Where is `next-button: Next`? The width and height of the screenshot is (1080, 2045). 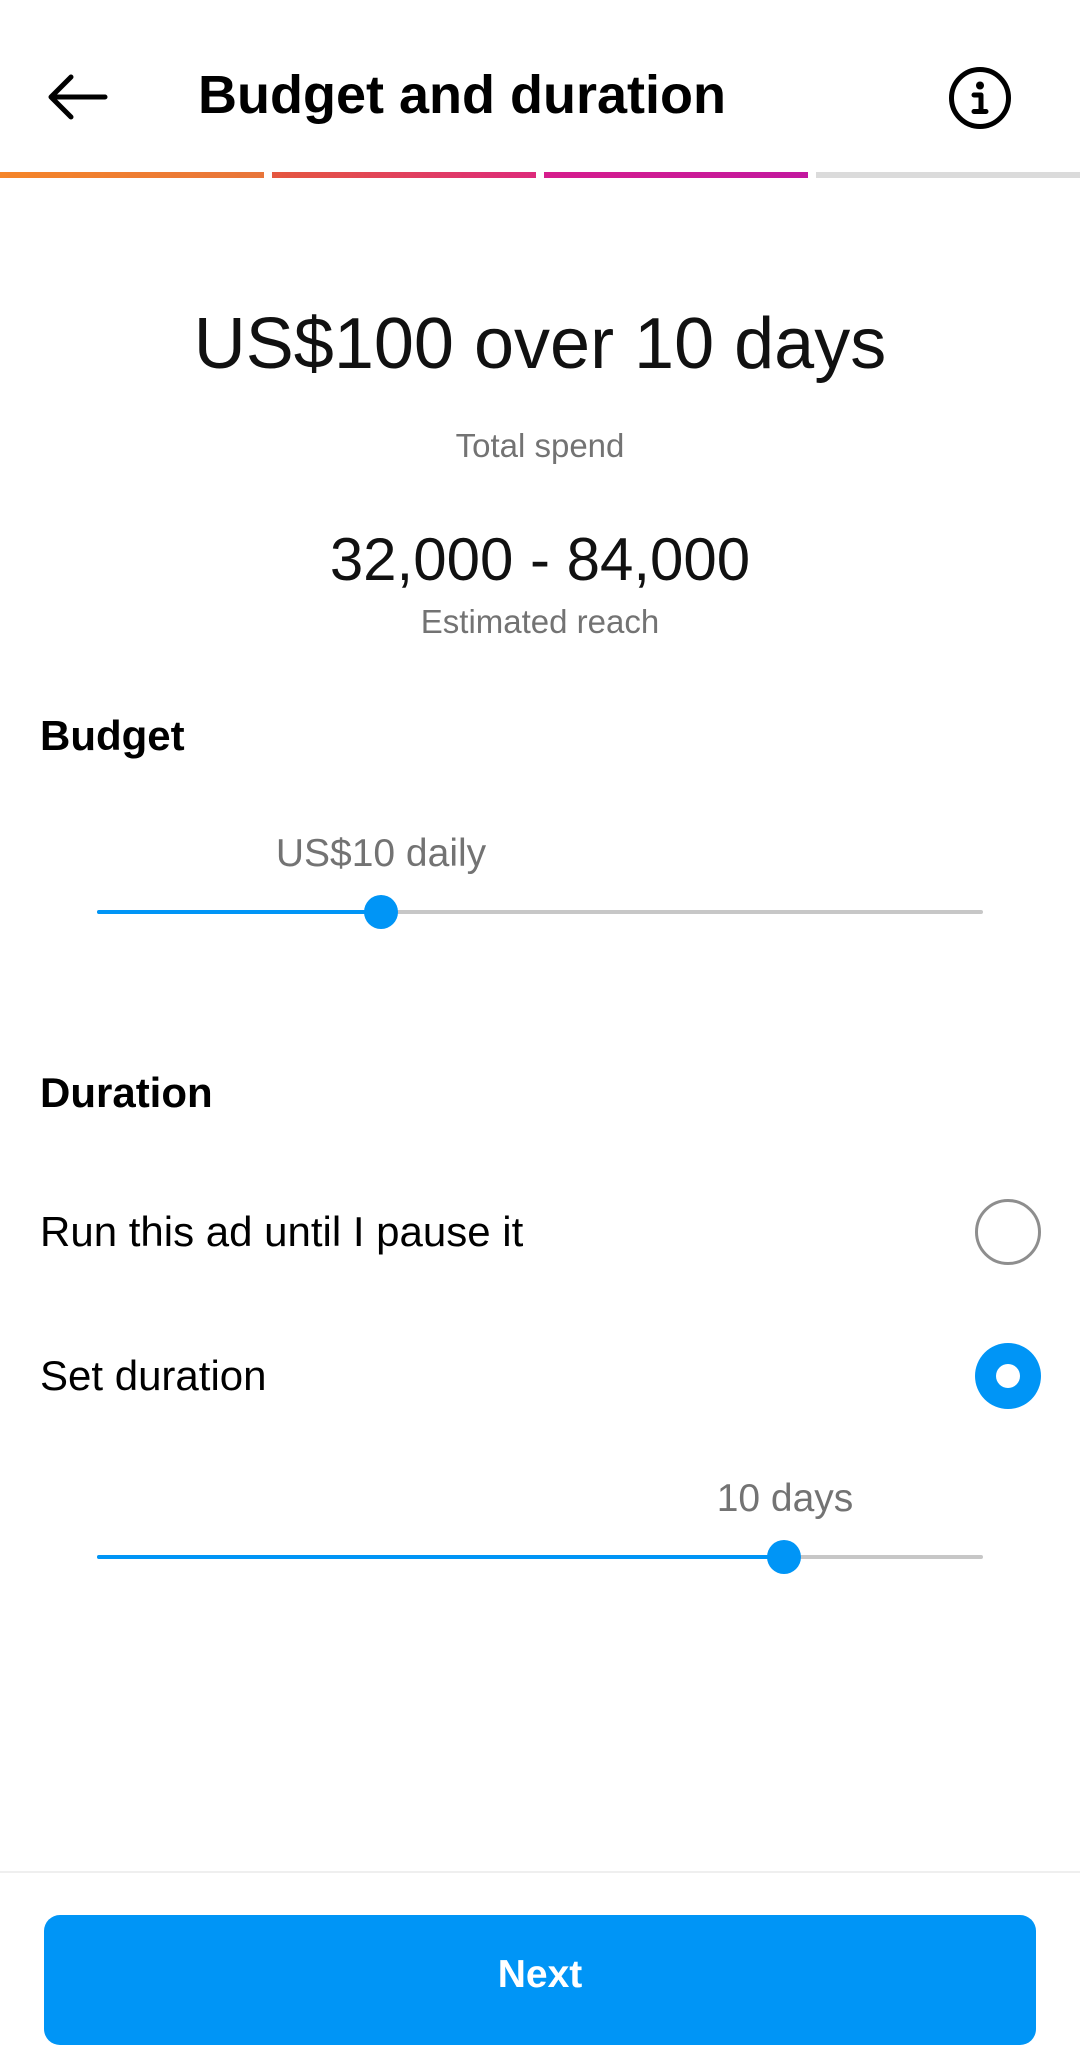 next-button: Next is located at coordinates (540, 1980).